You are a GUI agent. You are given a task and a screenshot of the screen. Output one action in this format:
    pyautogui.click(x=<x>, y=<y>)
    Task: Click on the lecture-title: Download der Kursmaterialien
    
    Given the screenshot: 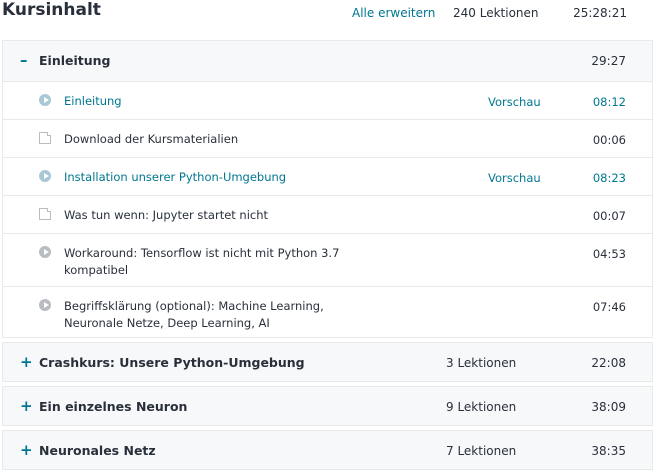 What is the action you would take?
    pyautogui.click(x=151, y=139)
    